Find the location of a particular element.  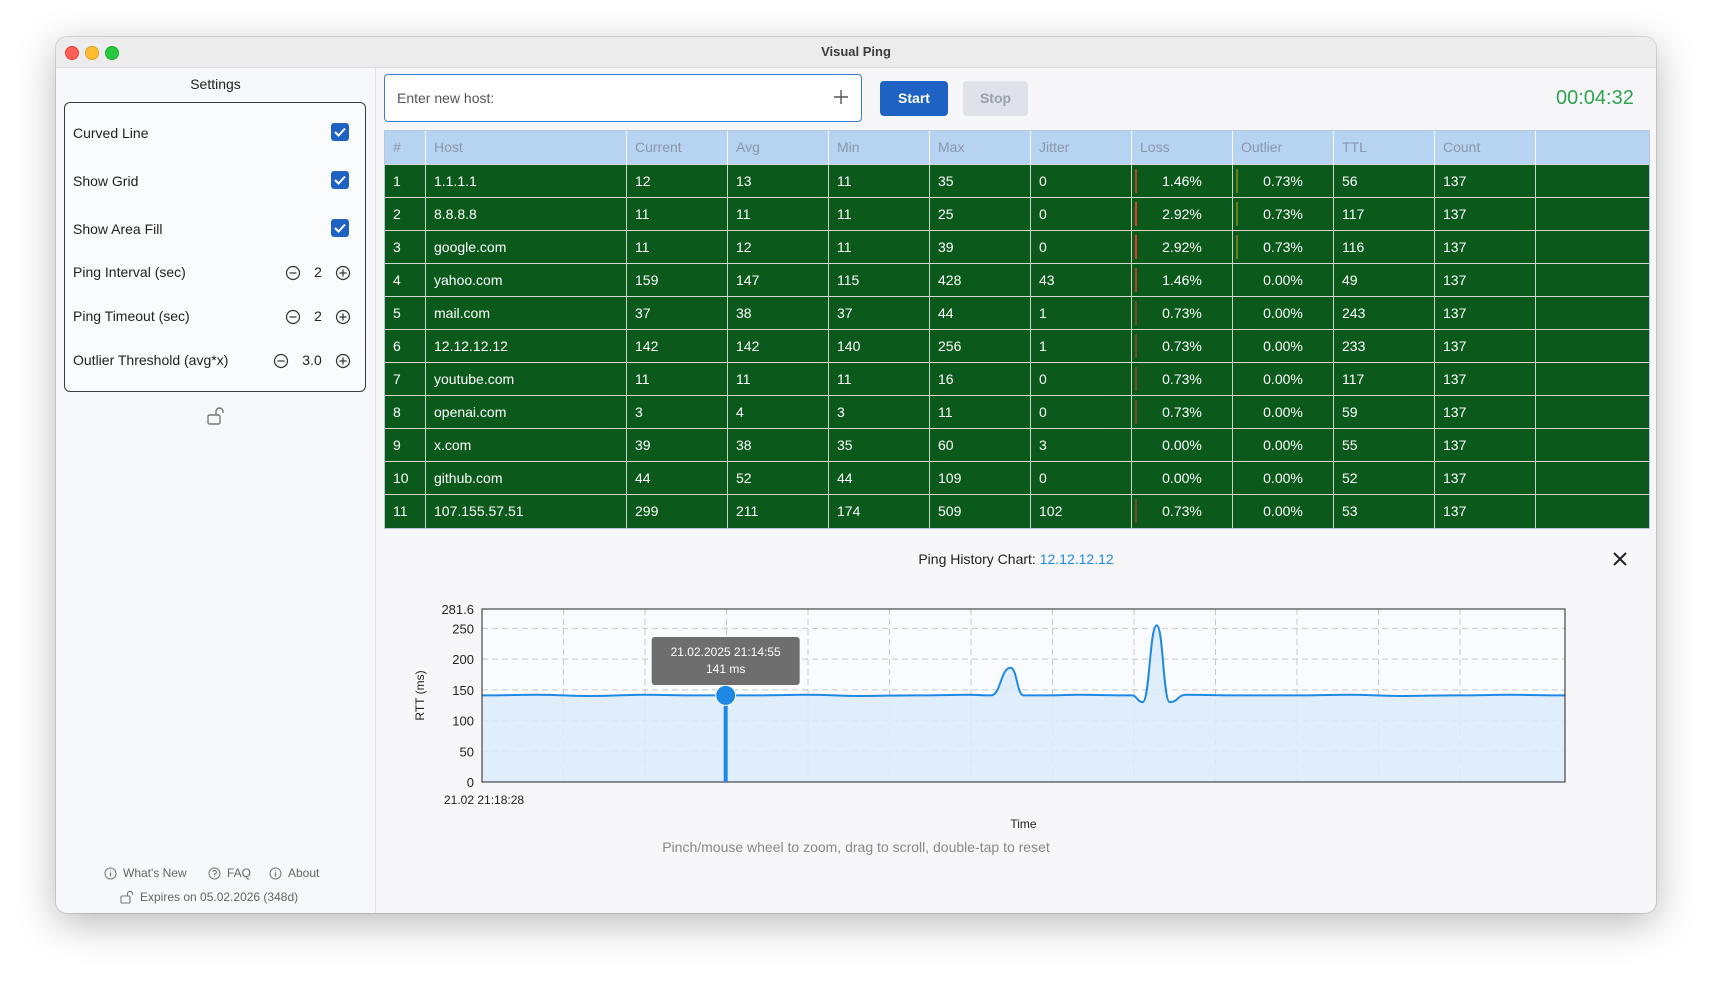

column-header: TTL is located at coordinates (1384, 147).